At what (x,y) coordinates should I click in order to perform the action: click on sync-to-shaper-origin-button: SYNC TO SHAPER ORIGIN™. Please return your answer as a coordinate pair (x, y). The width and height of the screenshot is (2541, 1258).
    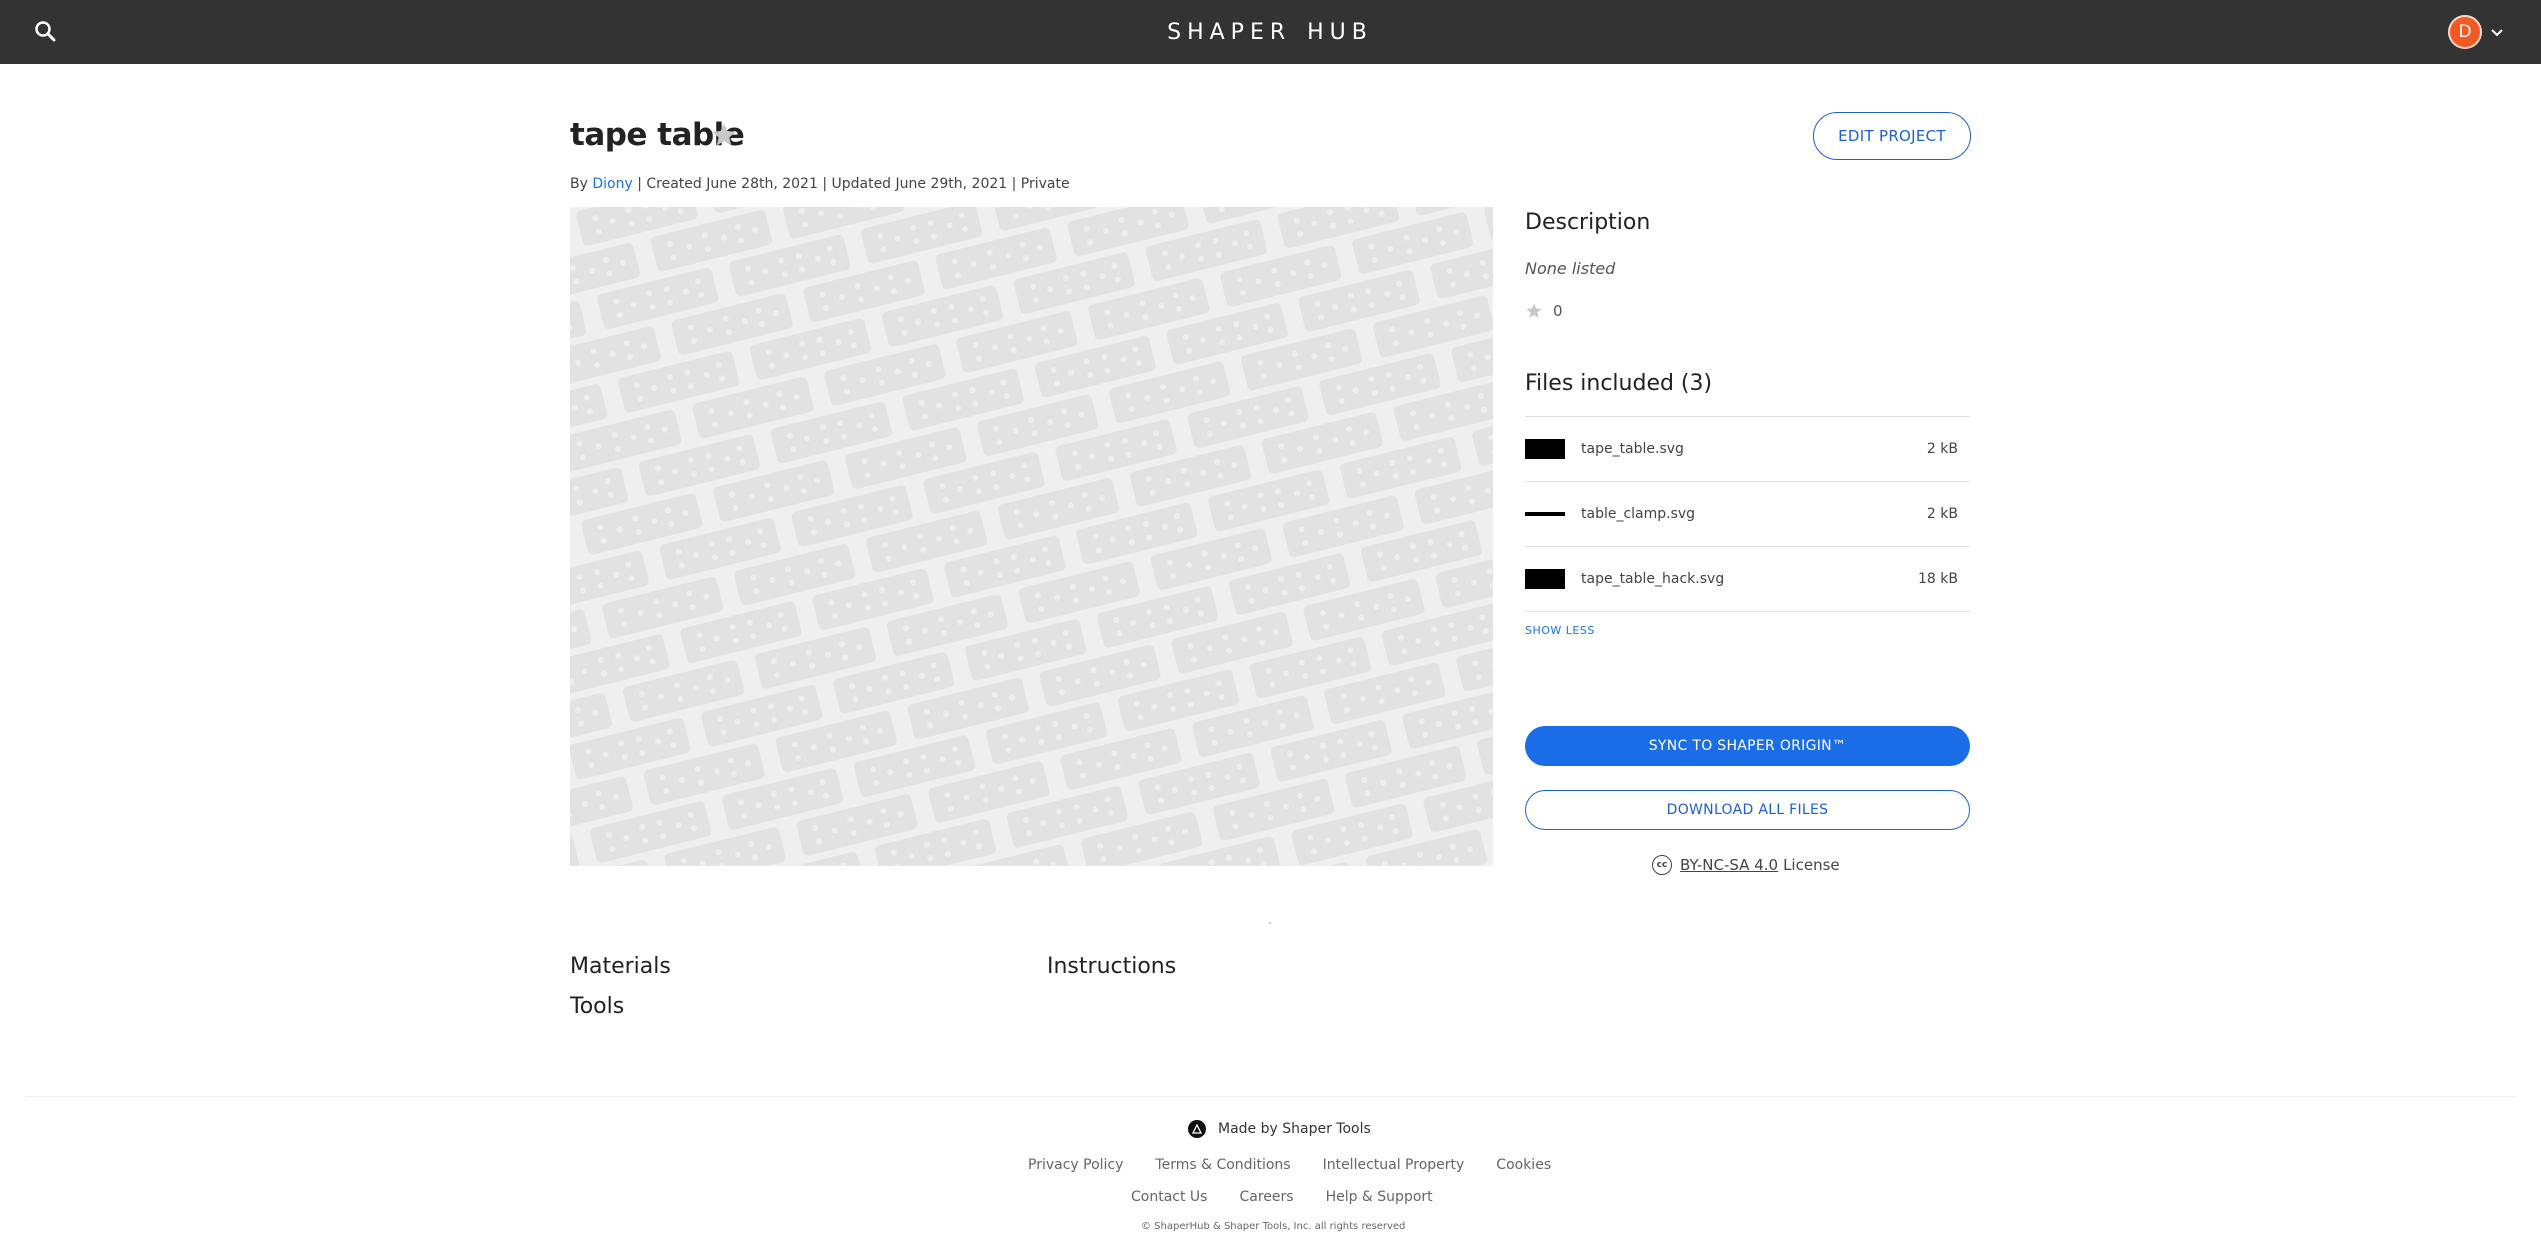
    Looking at the image, I should click on (1747, 746).